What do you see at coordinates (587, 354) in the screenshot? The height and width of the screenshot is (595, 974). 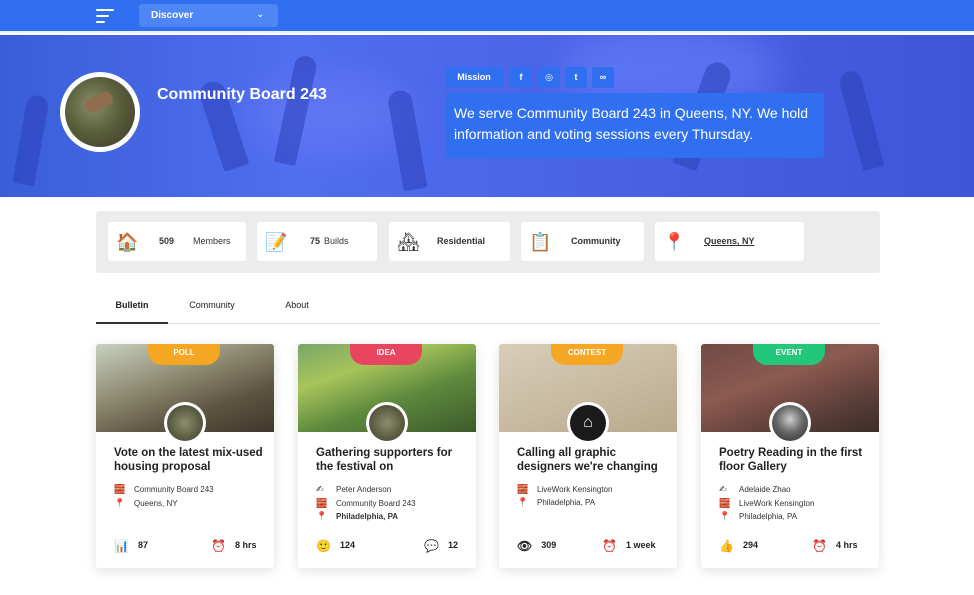 I see `card-tag: CONTEST` at bounding box center [587, 354].